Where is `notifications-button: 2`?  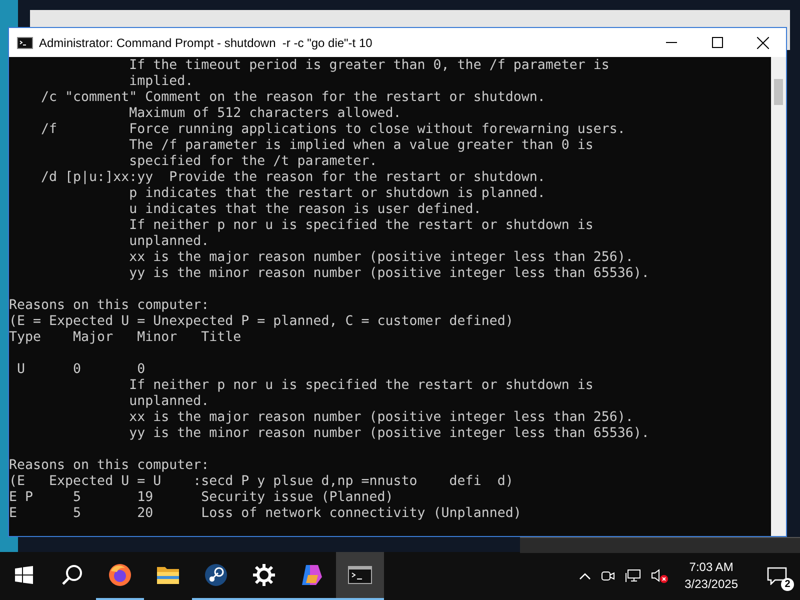
notifications-button: 2 is located at coordinates (777, 576).